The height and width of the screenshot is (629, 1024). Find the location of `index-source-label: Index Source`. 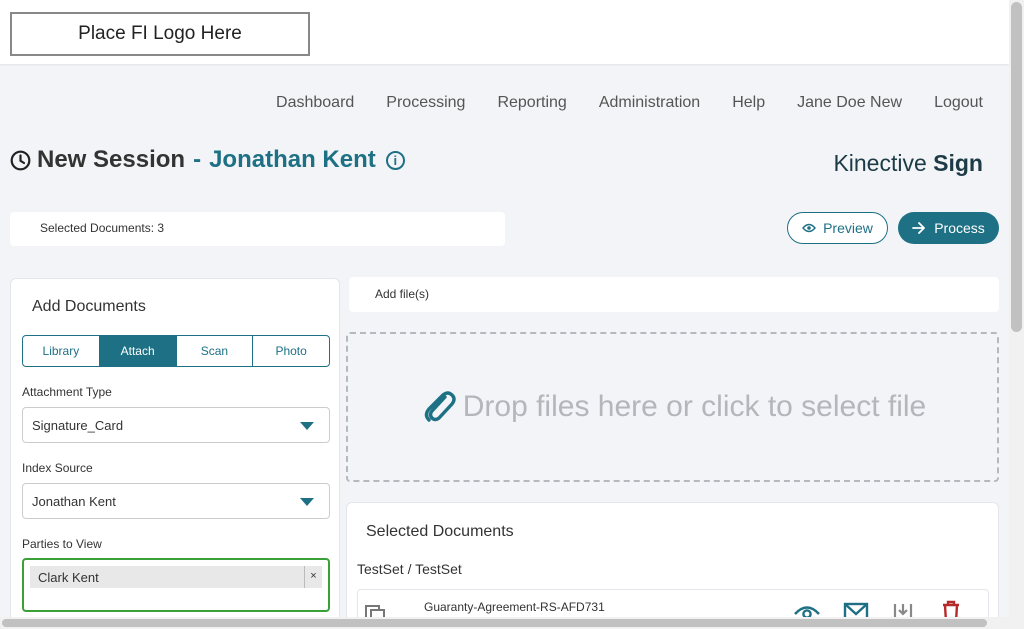

index-source-label: Index Source is located at coordinates (57, 468).